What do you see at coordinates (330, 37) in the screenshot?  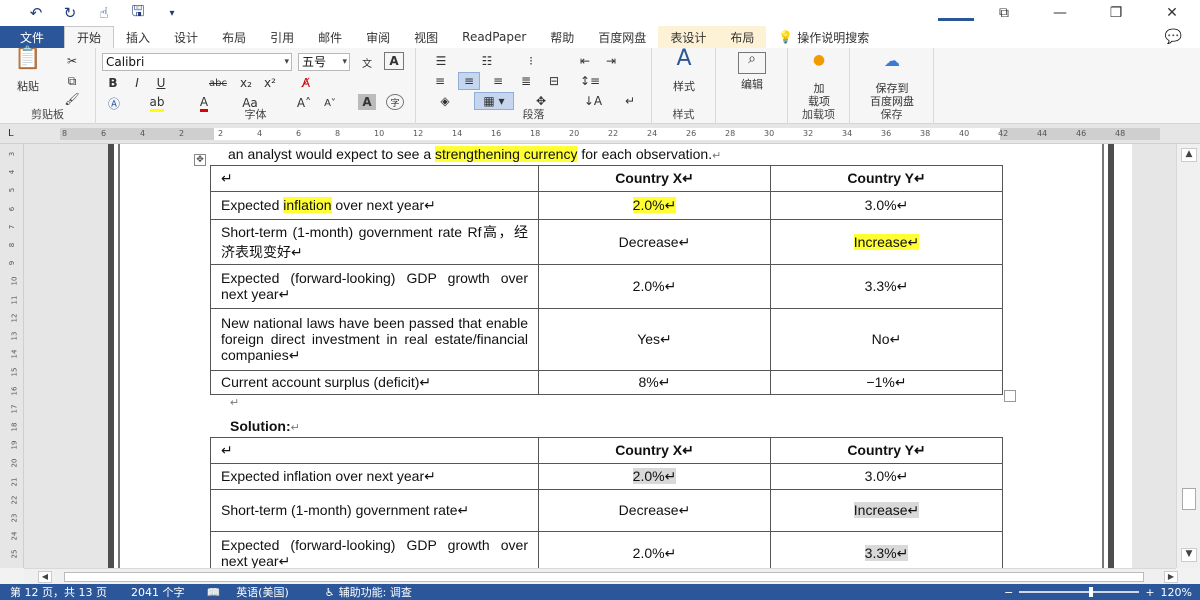 I see `tab-mailings: 邮件` at bounding box center [330, 37].